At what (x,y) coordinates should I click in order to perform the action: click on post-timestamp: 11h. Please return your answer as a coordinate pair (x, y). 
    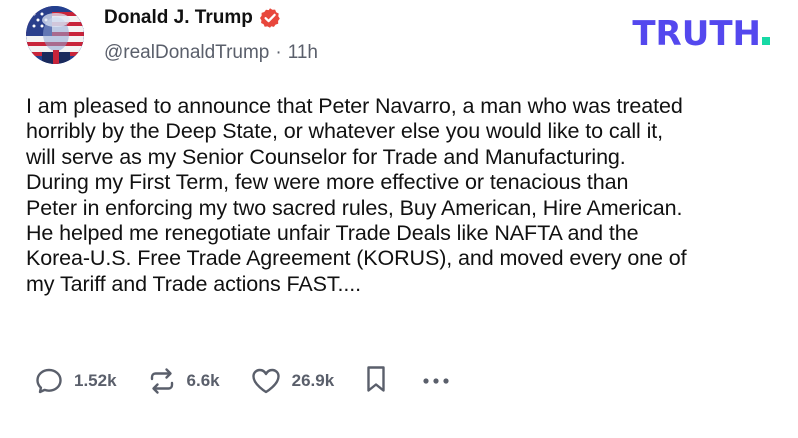
    Looking at the image, I should click on (303, 53).